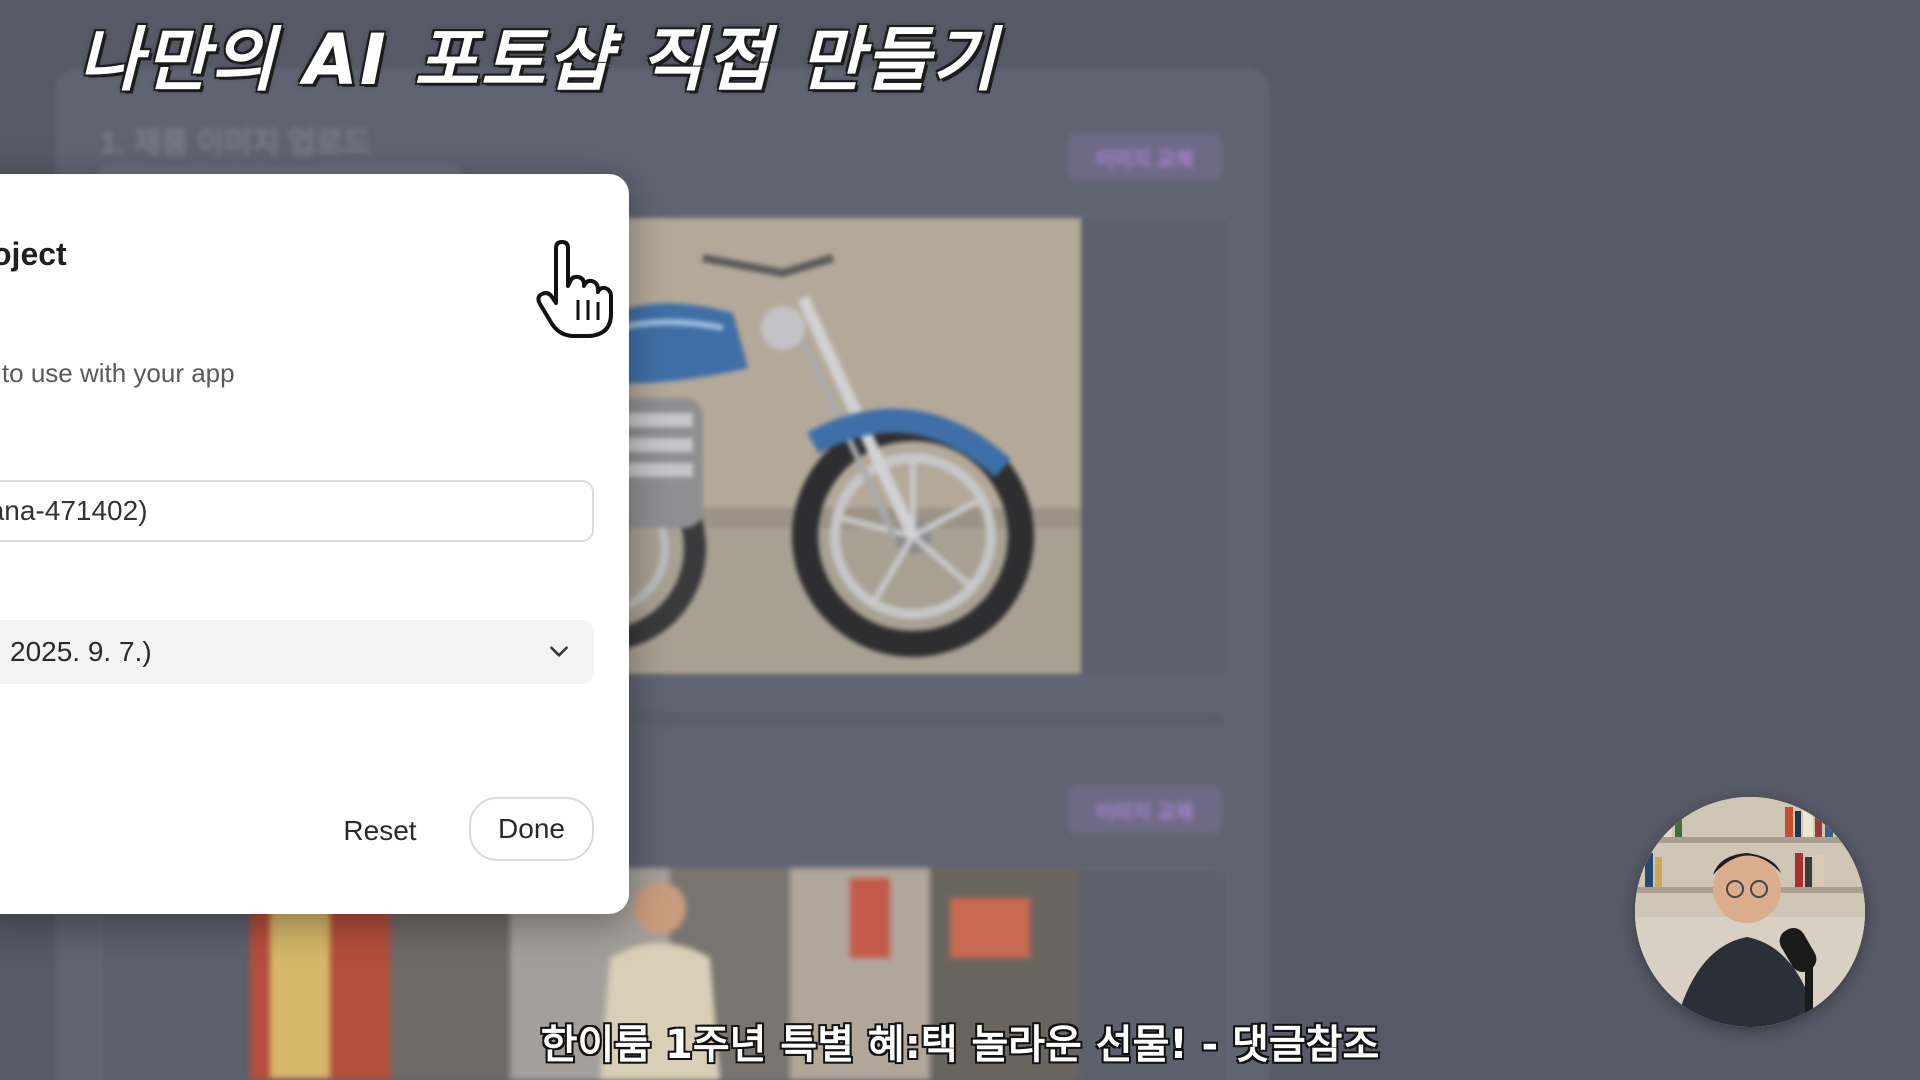 This screenshot has height=1080, width=1920. What do you see at coordinates (960, 1045) in the screenshot?
I see `promo-caption: 한이룸 1주년 특별 혜:택 놀라운 선물! - 댓글참조` at bounding box center [960, 1045].